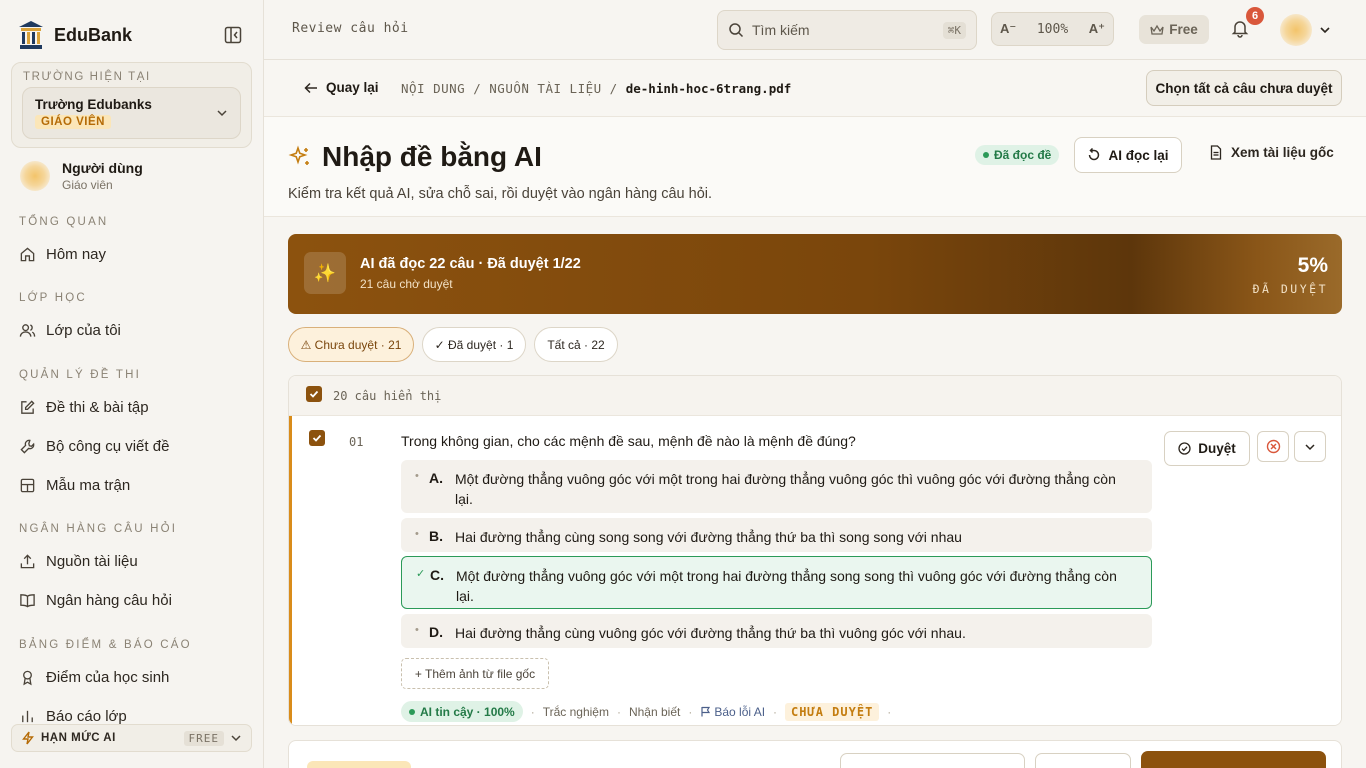 This screenshot has height=768, width=1366. What do you see at coordinates (94, 677) in the screenshot?
I see `sidebar-item-student-scores: Điểm của học sinh` at bounding box center [94, 677].